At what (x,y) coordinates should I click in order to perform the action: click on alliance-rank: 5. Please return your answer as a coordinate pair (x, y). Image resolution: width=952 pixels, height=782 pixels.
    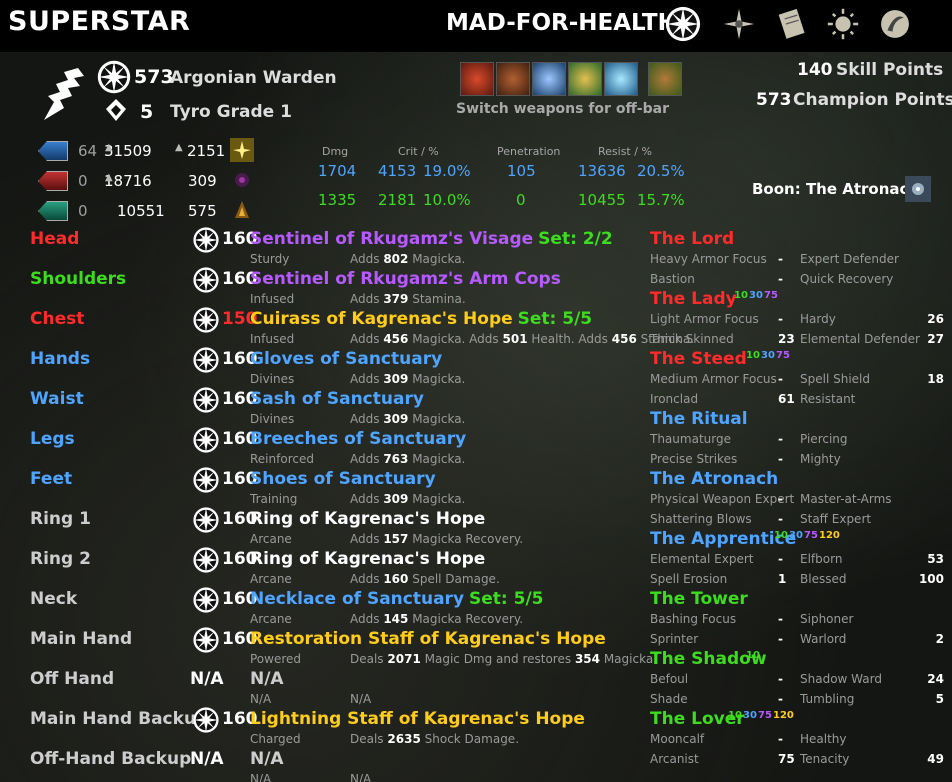
    Looking at the image, I should click on (147, 112).